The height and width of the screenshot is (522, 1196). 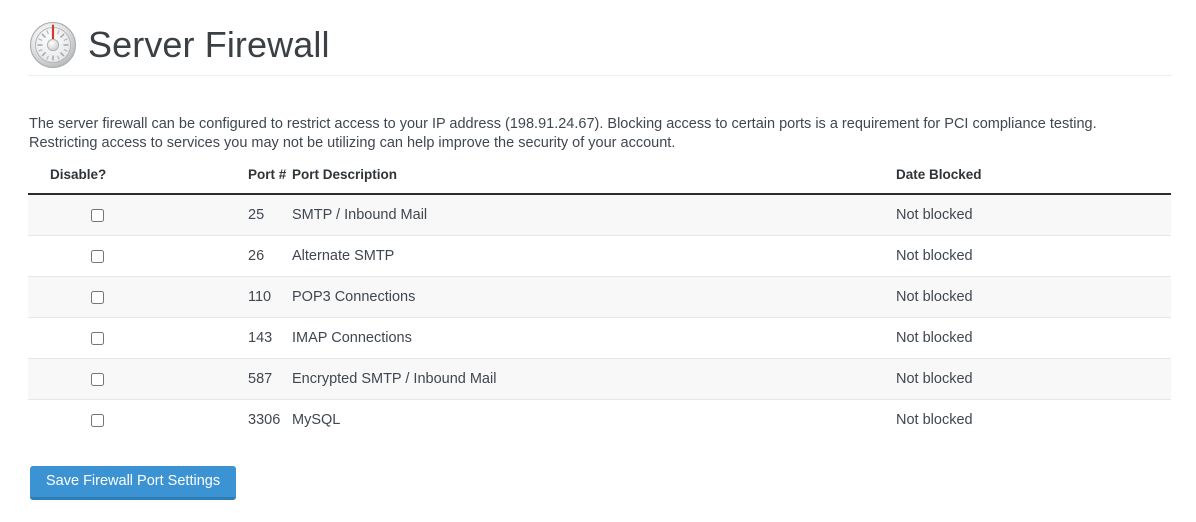 I want to click on table-row: 3306 MySQL Not blocked, so click(x=599, y=419).